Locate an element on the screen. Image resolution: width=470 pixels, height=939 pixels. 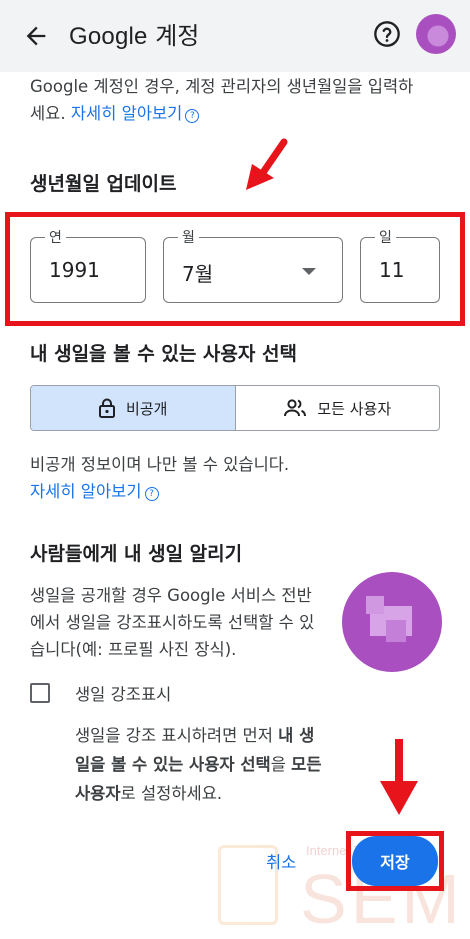
month-dropdown: 월 7월 is located at coordinates (253, 265).